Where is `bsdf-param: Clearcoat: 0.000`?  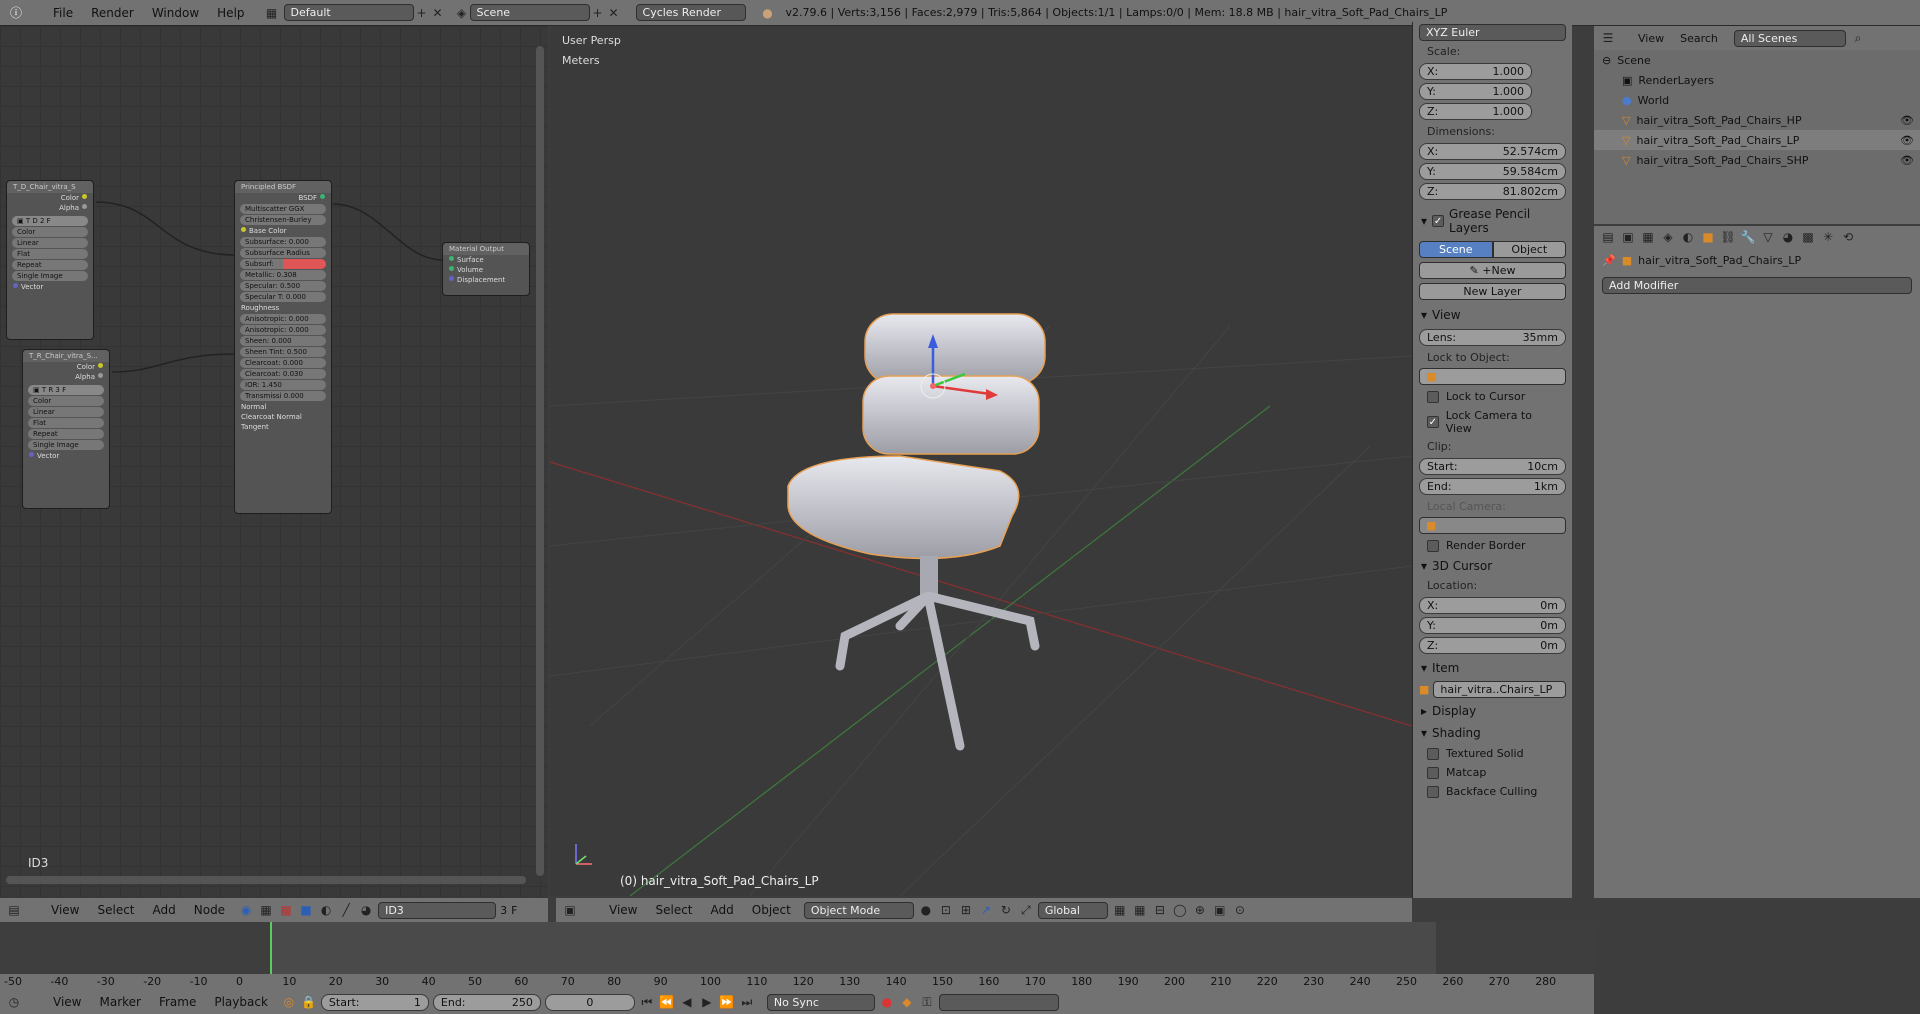
bsdf-param: Clearcoat: 0.000 is located at coordinates (283, 363).